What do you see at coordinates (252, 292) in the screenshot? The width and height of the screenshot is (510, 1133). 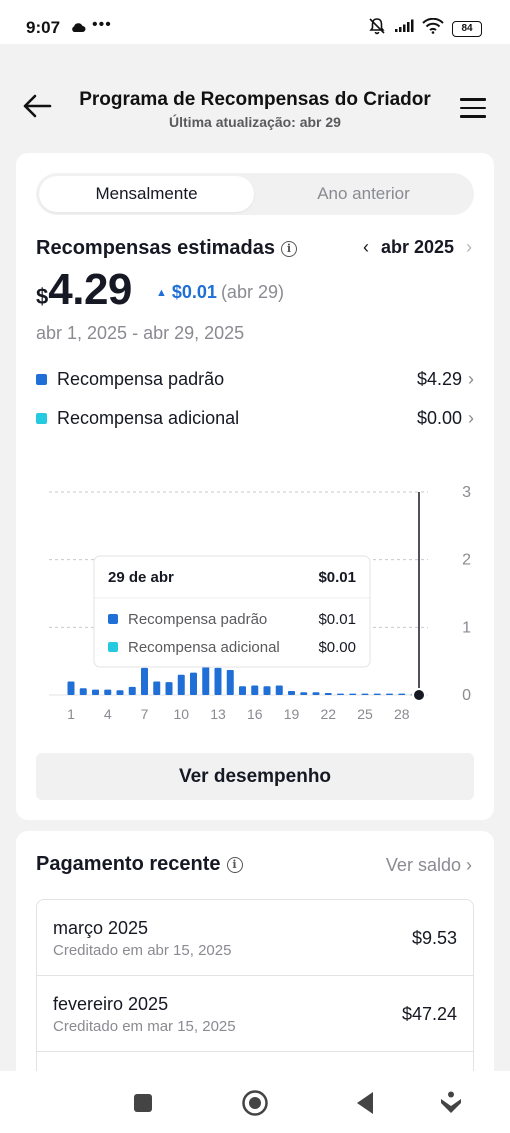 I see `delta-date: (abr 29)` at bounding box center [252, 292].